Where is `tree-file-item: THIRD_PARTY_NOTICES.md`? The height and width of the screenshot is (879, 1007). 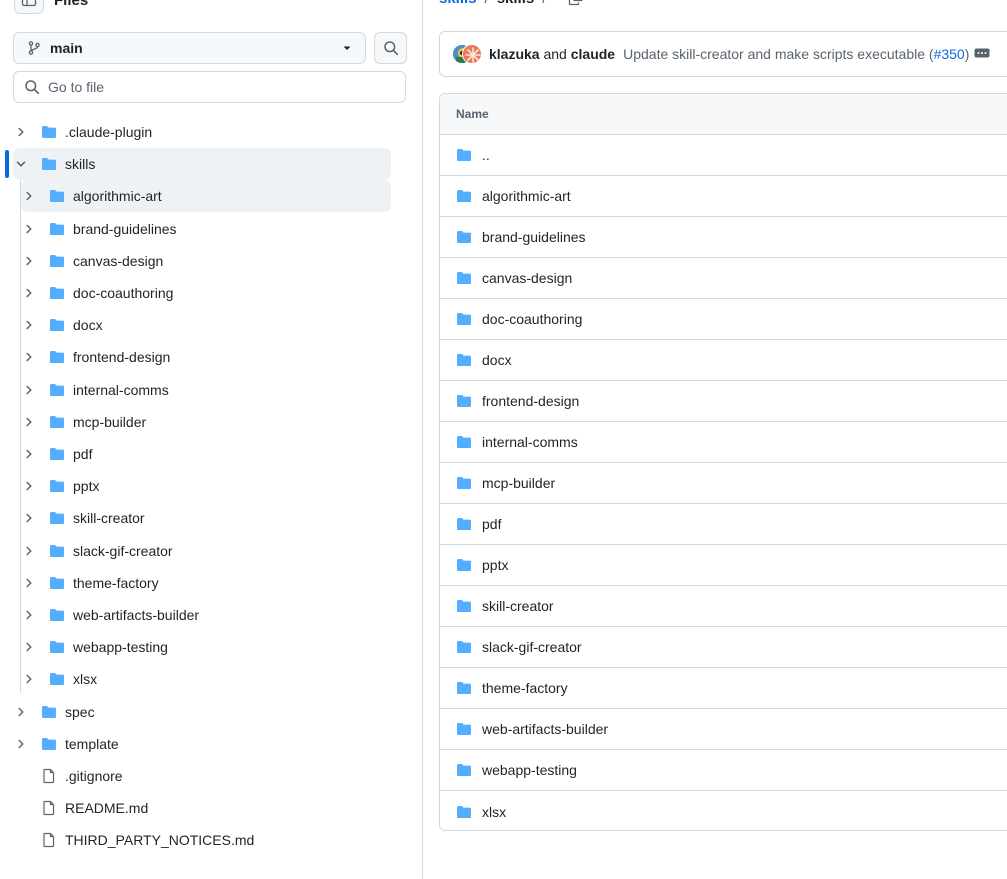 tree-file-item: THIRD_PARTY_NOTICES.md is located at coordinates (202, 840).